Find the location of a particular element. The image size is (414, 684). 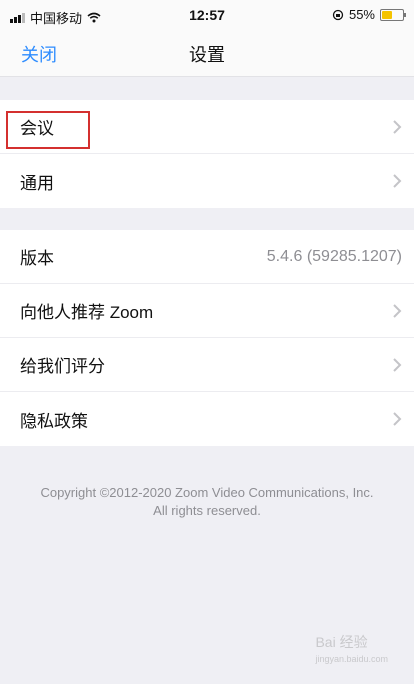

navigation-bar: 关闭 设置 is located at coordinates (207, 53).